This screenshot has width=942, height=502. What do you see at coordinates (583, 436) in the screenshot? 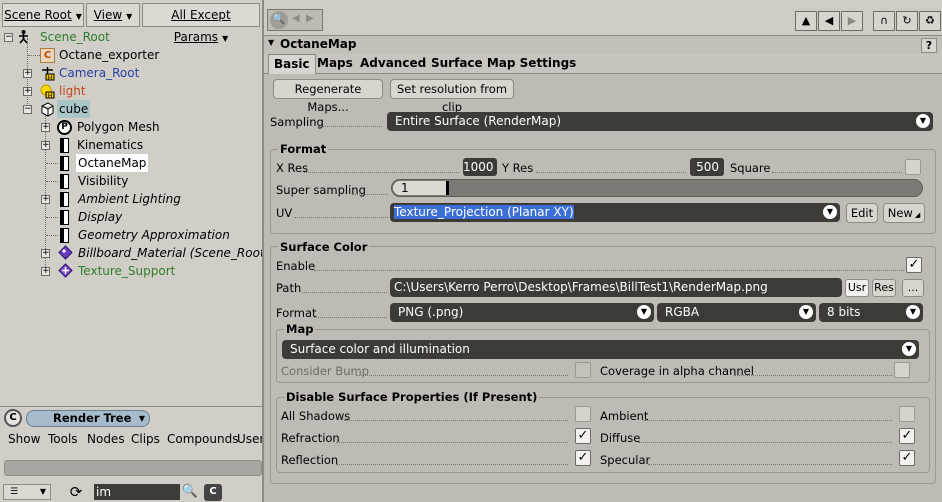
I see `refraction-checkbox: ✓` at bounding box center [583, 436].